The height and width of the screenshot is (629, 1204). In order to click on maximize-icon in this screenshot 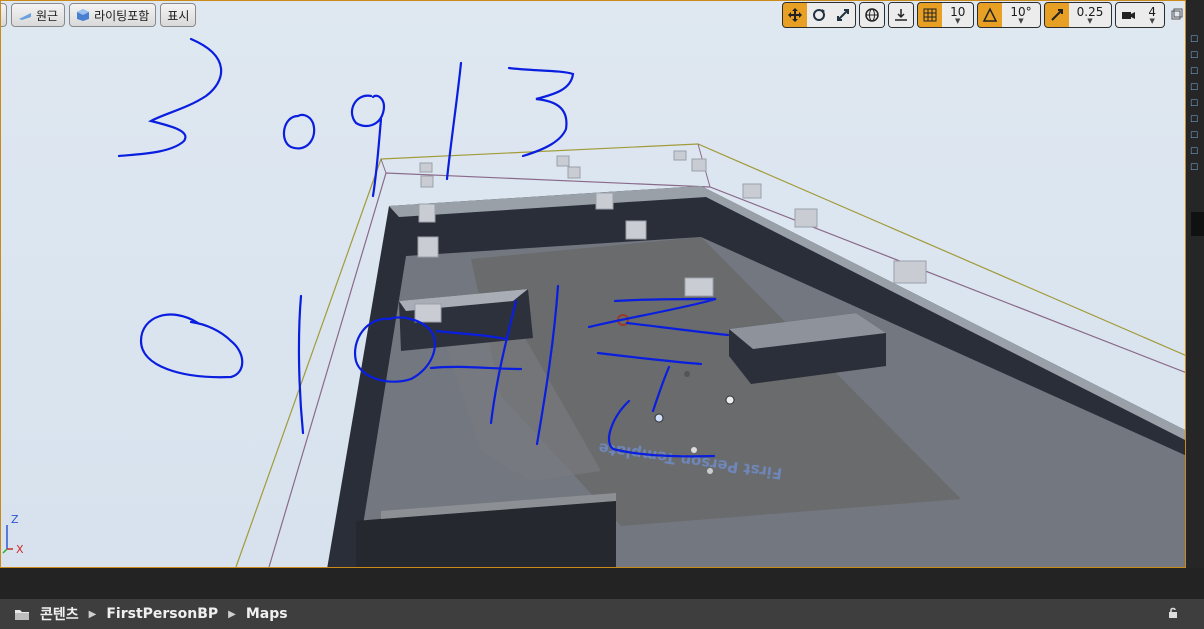, I will do `click(1177, 14)`.